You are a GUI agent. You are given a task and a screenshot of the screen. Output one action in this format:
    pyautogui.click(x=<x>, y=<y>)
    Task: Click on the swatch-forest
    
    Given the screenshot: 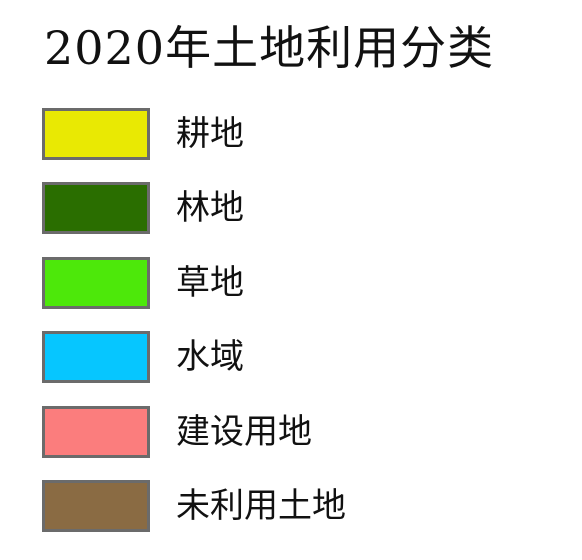 What is the action you would take?
    pyautogui.click(x=96, y=208)
    